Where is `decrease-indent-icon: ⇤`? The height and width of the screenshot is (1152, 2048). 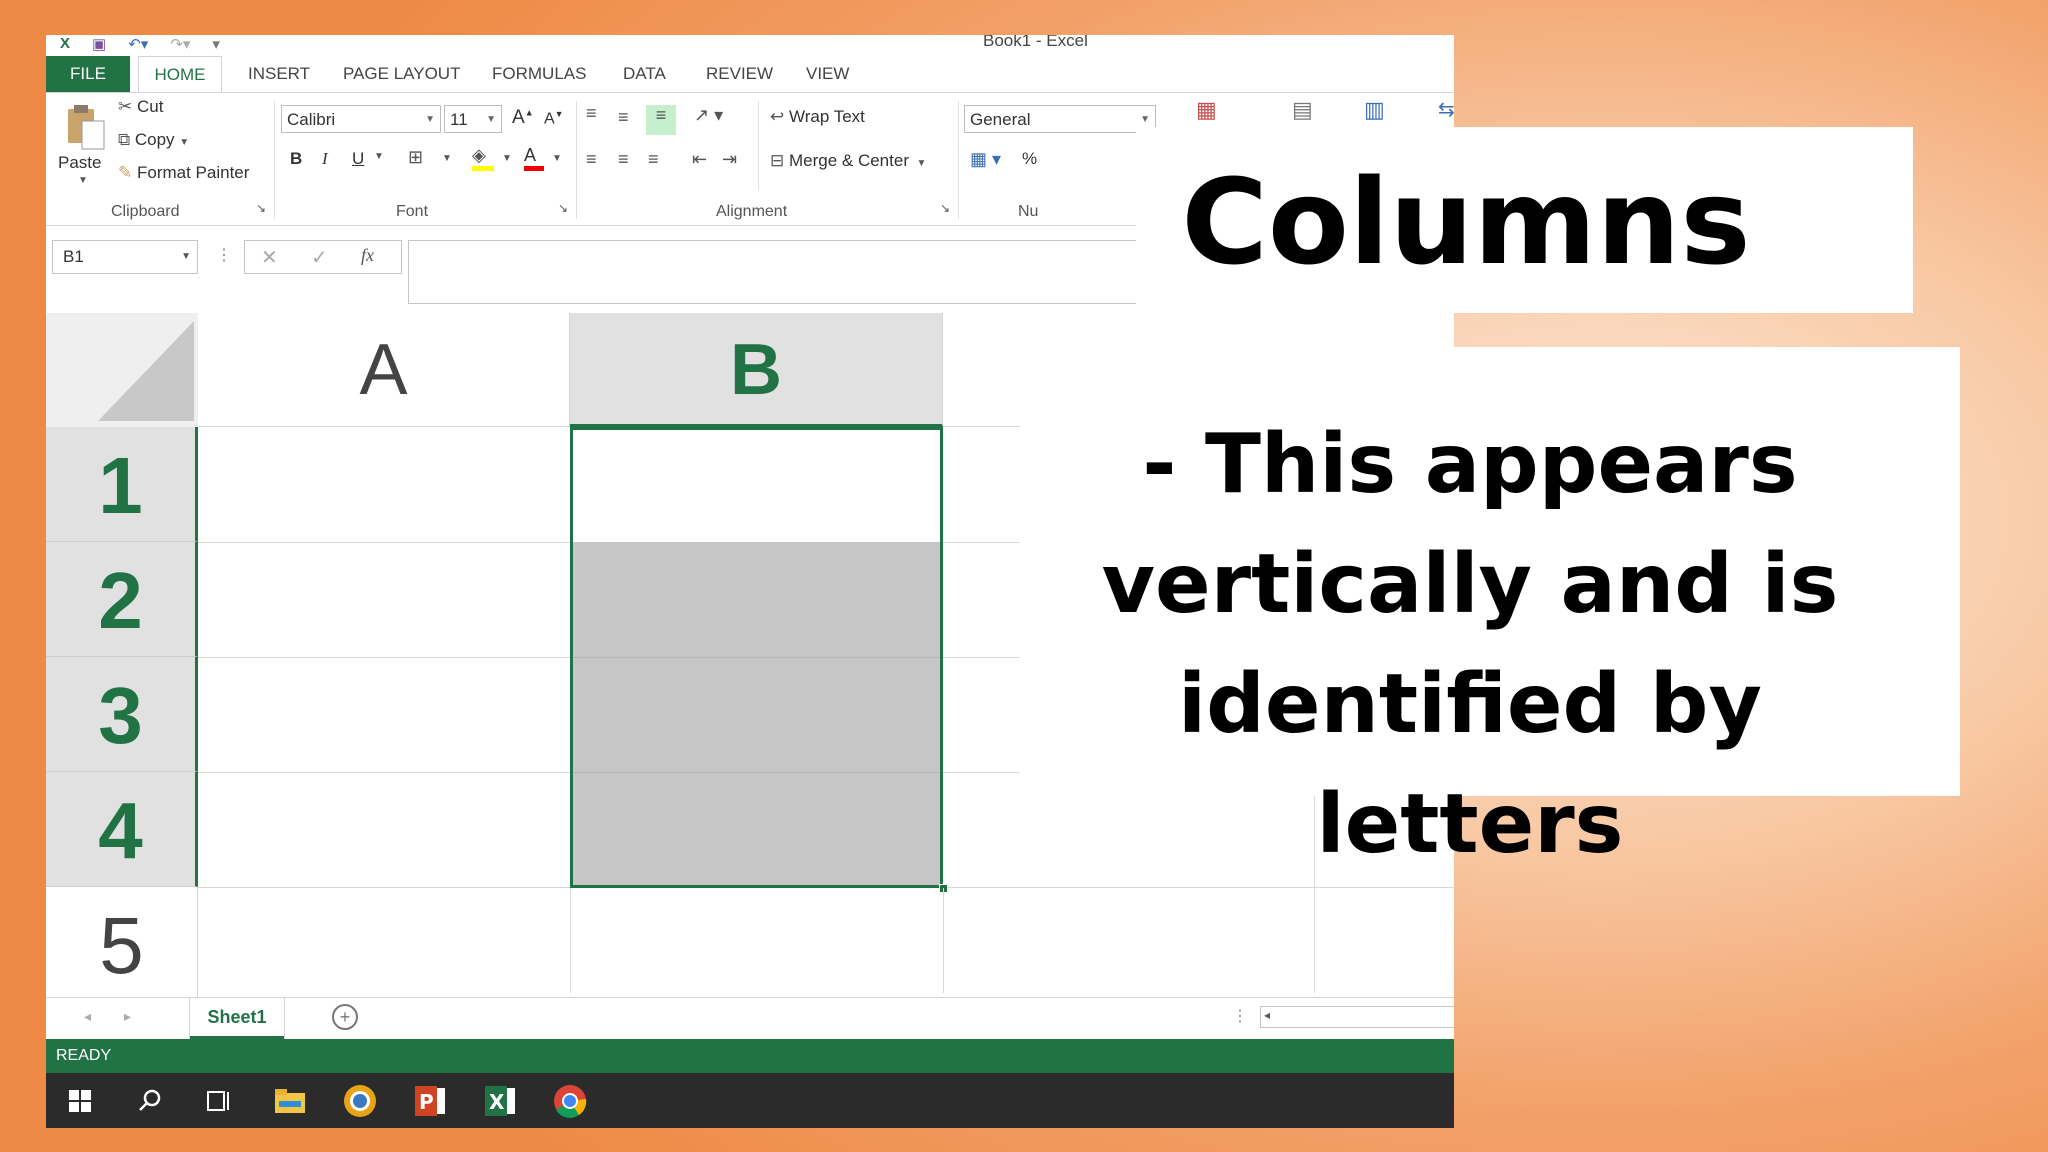 decrease-indent-icon: ⇤ is located at coordinates (699, 159).